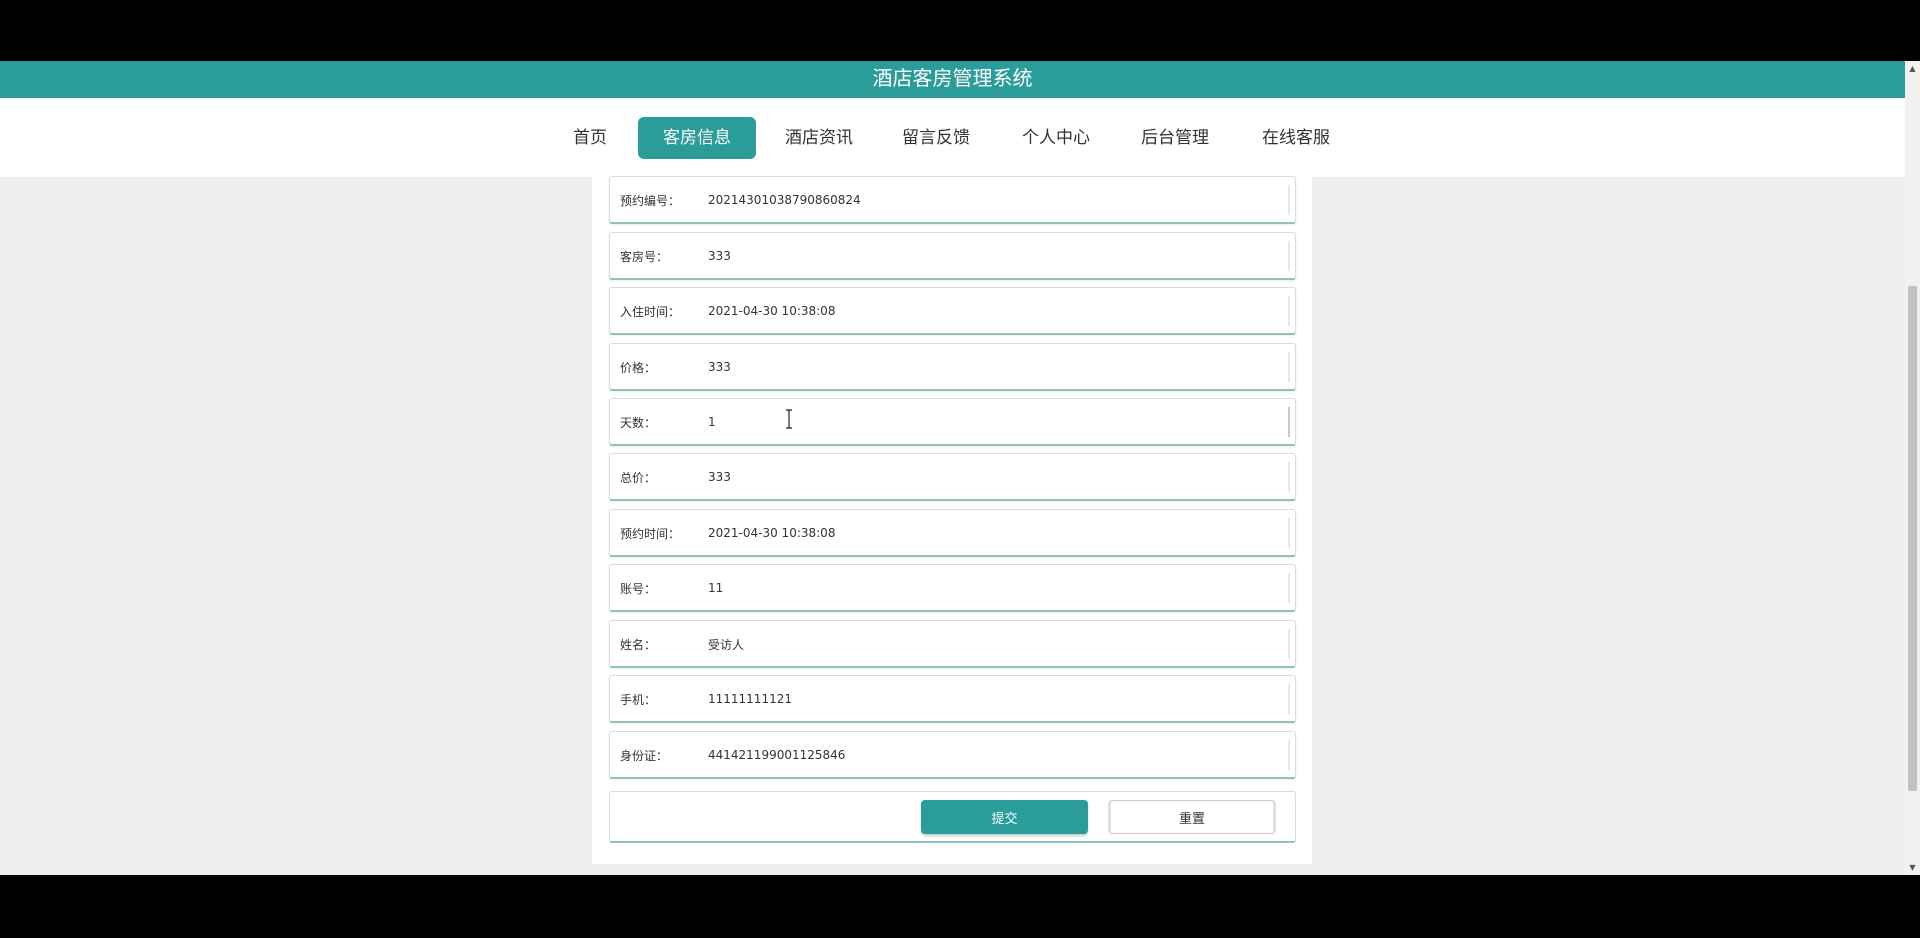  I want to click on form-row-name: 姓名：, so click(952, 644).